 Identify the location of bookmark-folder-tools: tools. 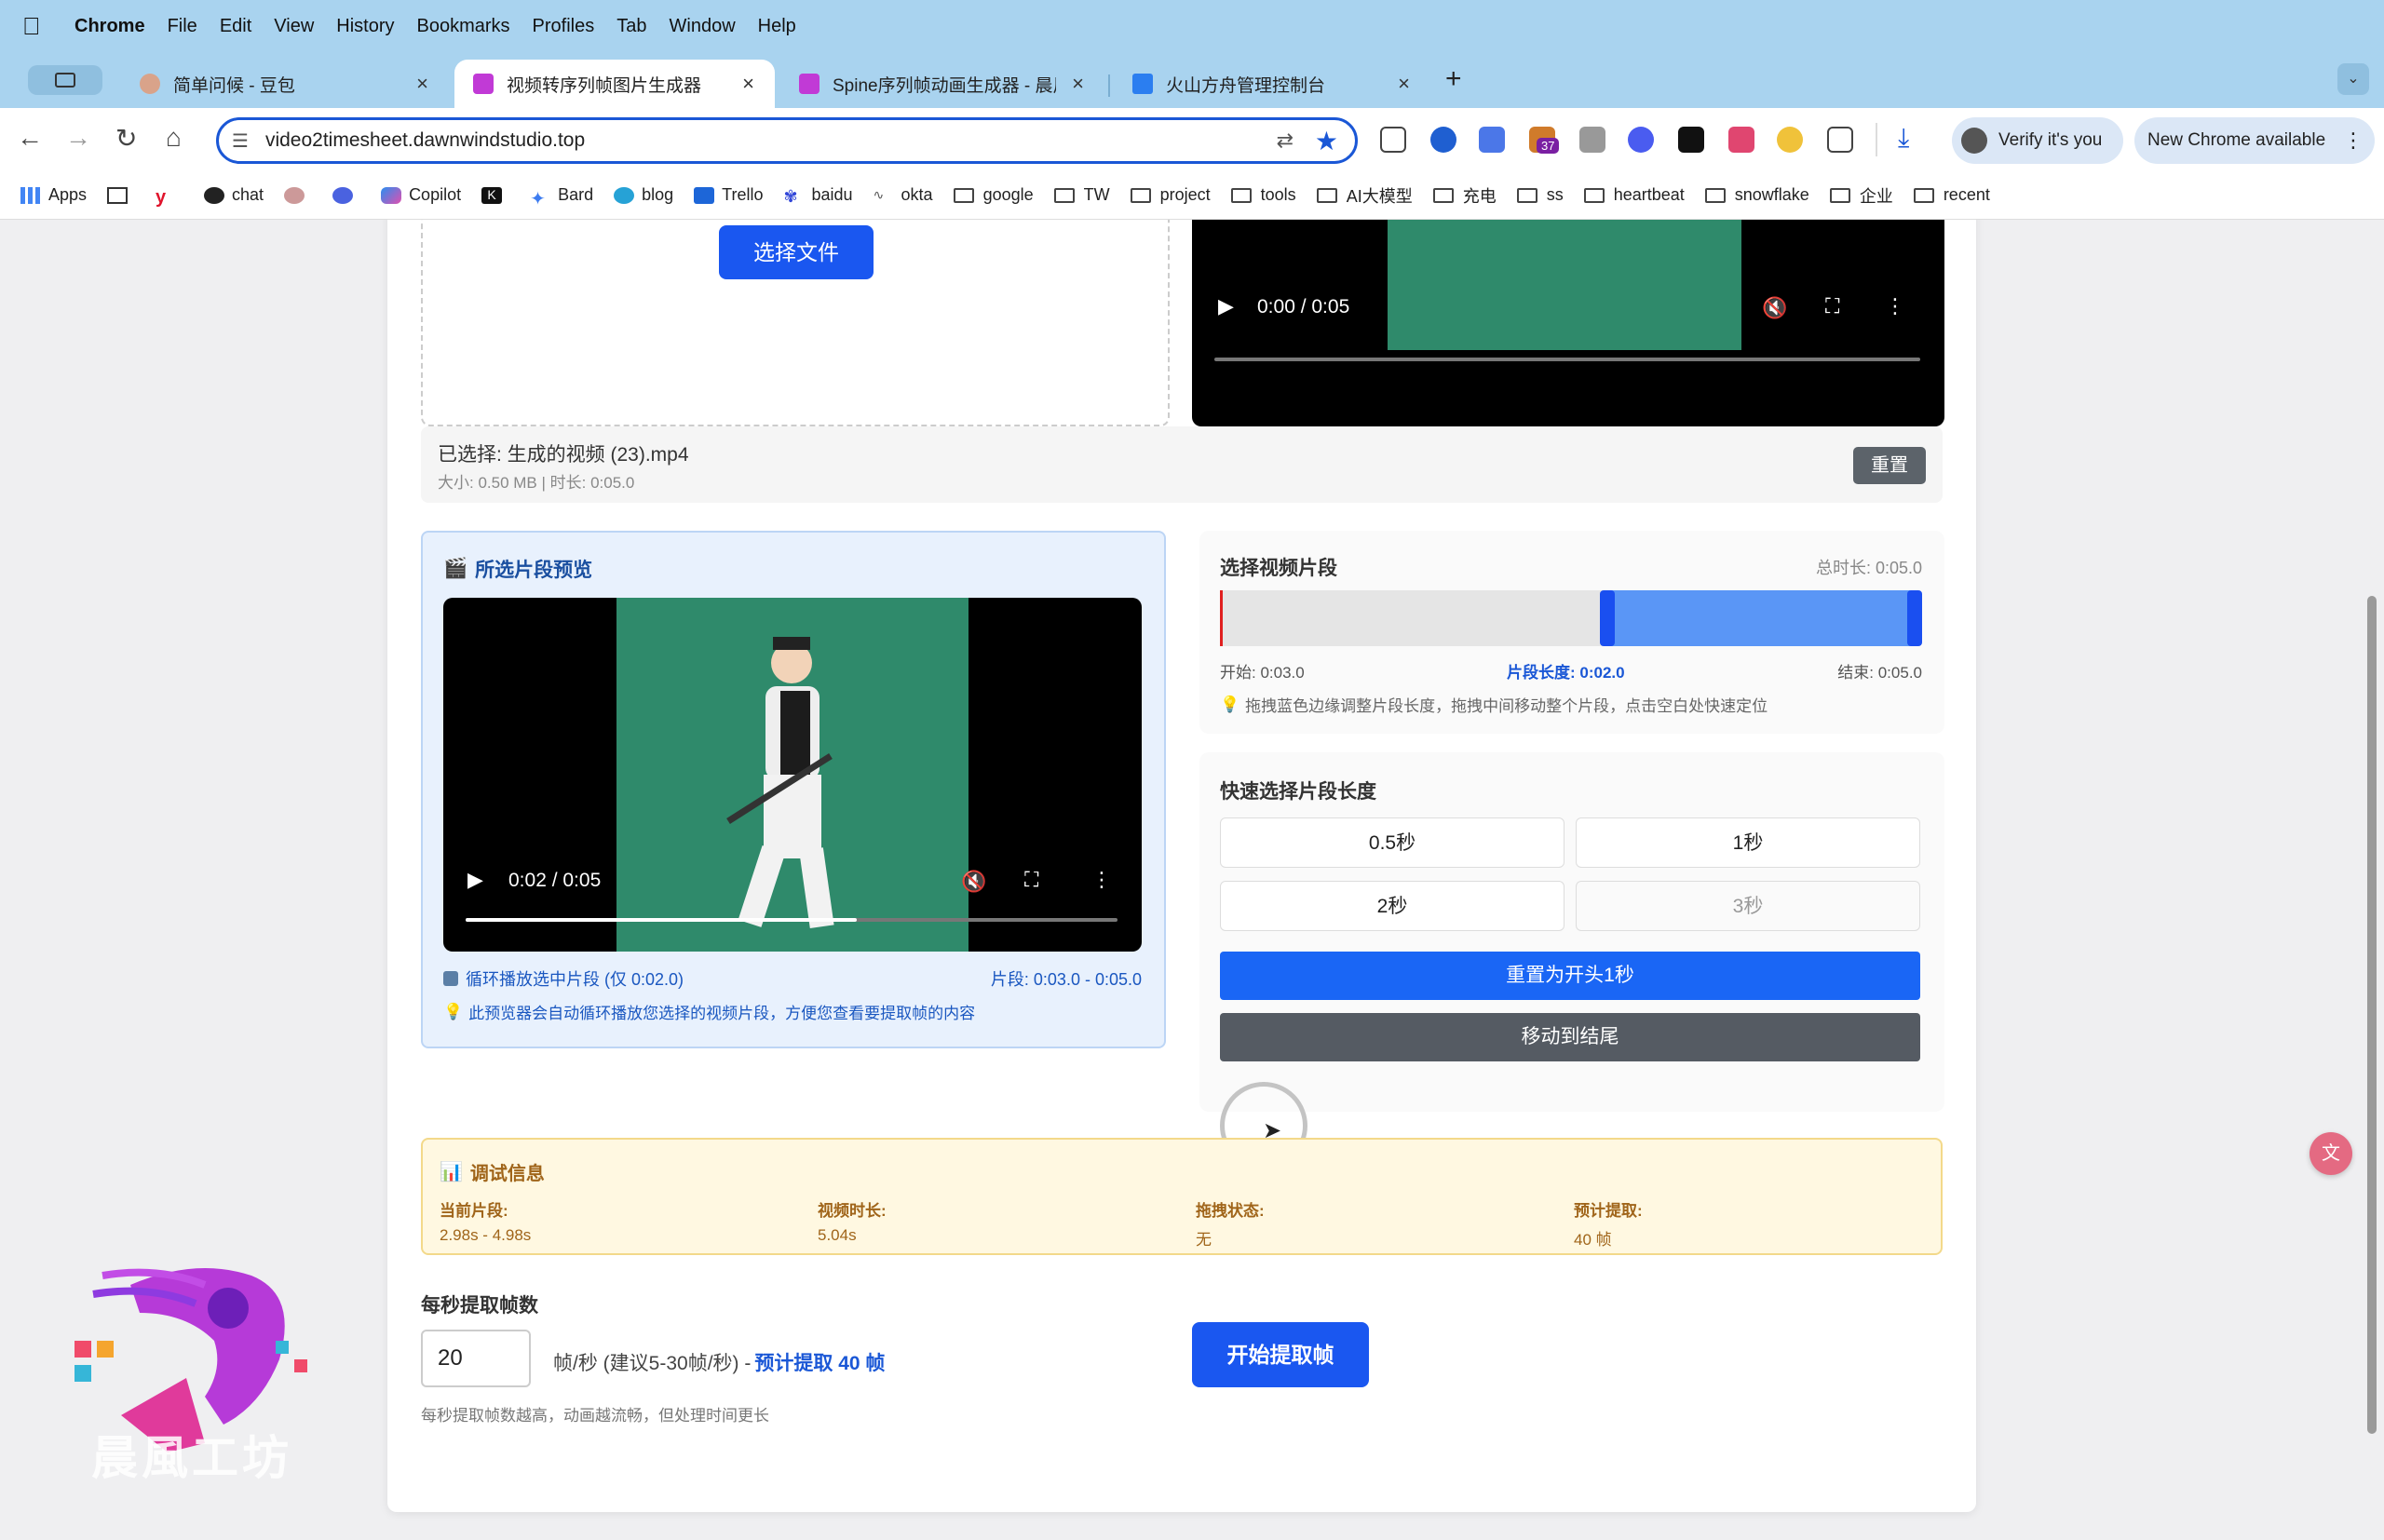
(1263, 195).